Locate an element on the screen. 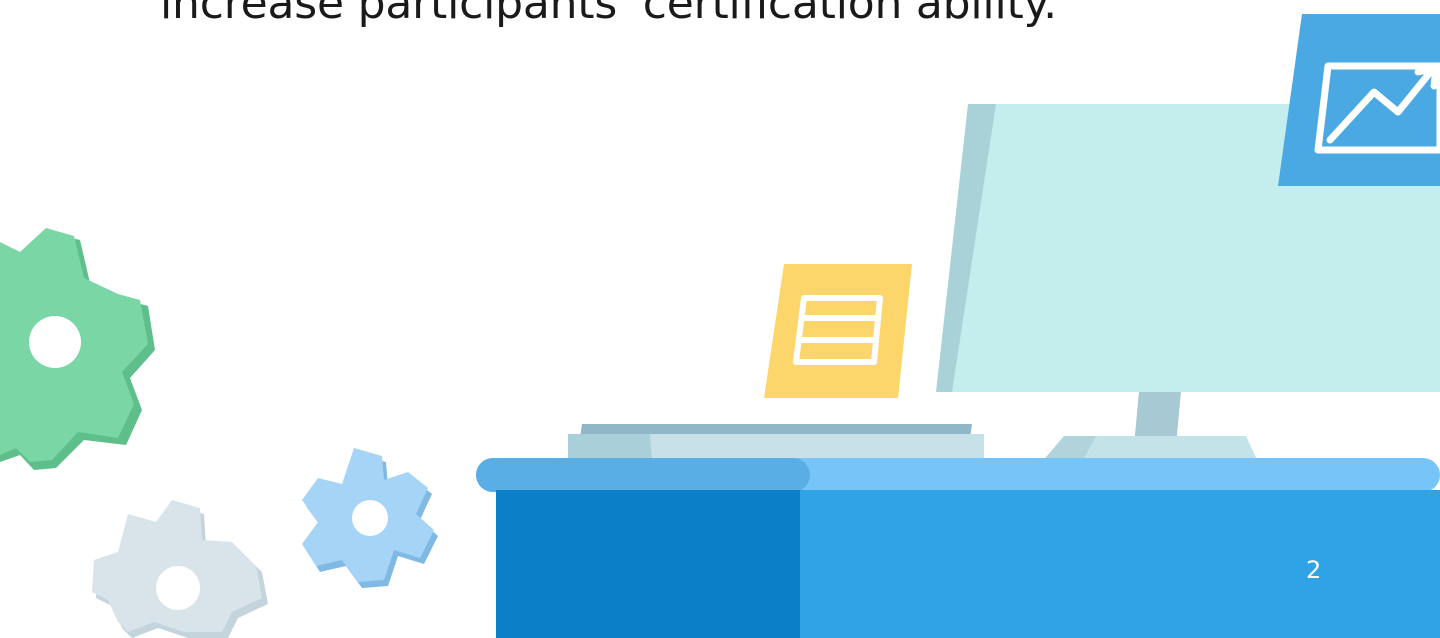  trend-chart-icon is located at coordinates (1359, 100).